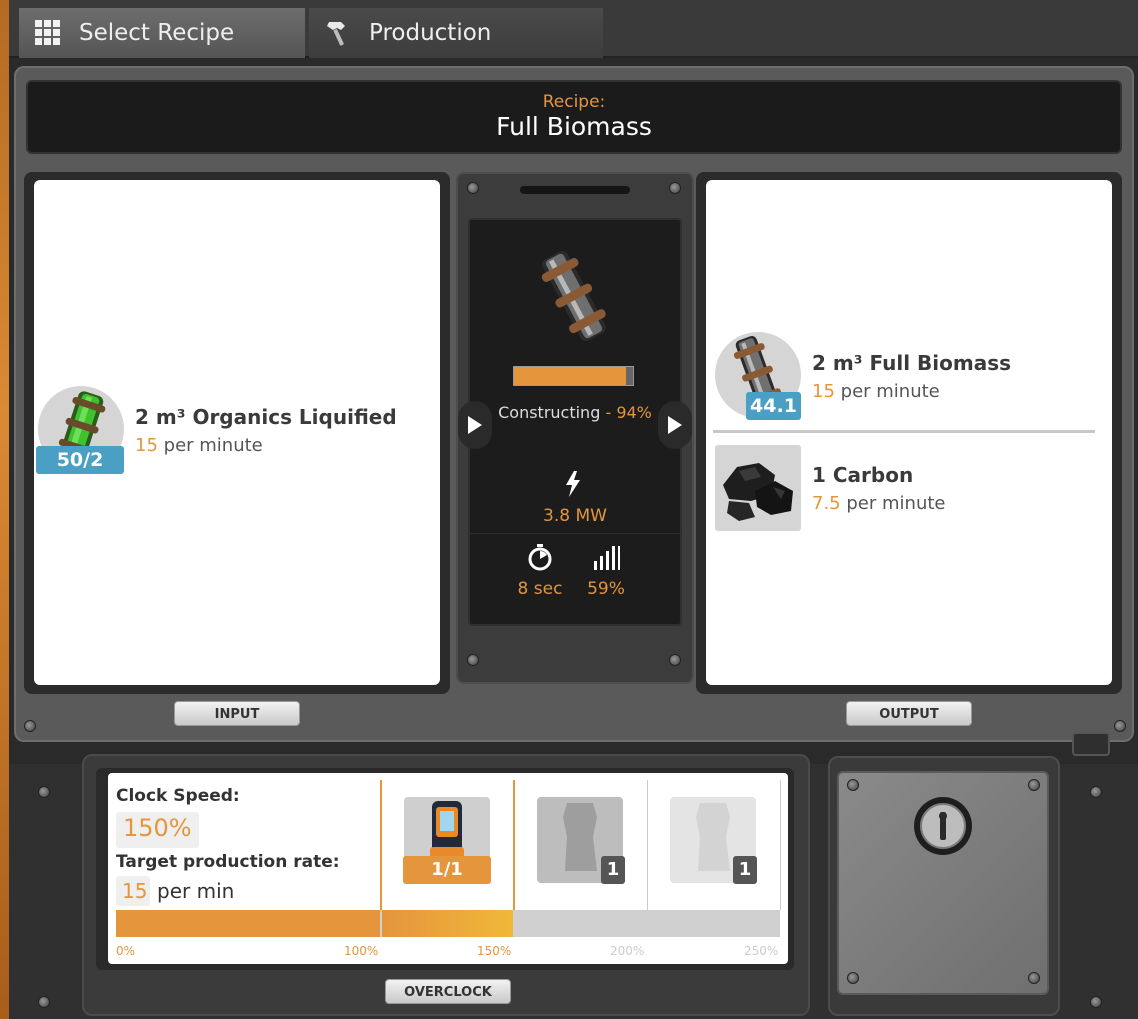 The height and width of the screenshot is (1019, 1138). What do you see at coordinates (912, 363) in the screenshot?
I see `output-item-name: 2 m³ Full Biomass` at bounding box center [912, 363].